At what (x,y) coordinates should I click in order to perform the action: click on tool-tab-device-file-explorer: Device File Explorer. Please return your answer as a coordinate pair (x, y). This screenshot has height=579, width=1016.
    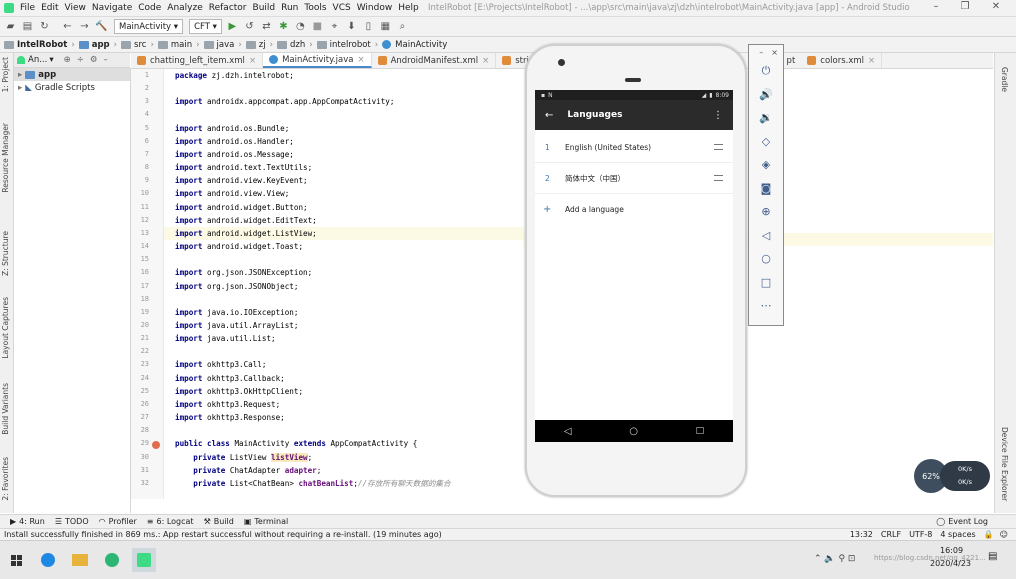
    Looking at the image, I should click on (1004, 464).